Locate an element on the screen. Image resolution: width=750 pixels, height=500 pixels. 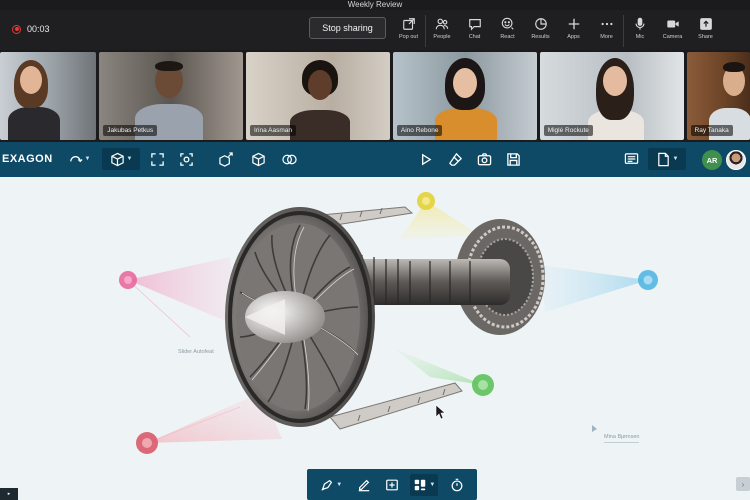
explode-button is located at coordinates (226, 159).